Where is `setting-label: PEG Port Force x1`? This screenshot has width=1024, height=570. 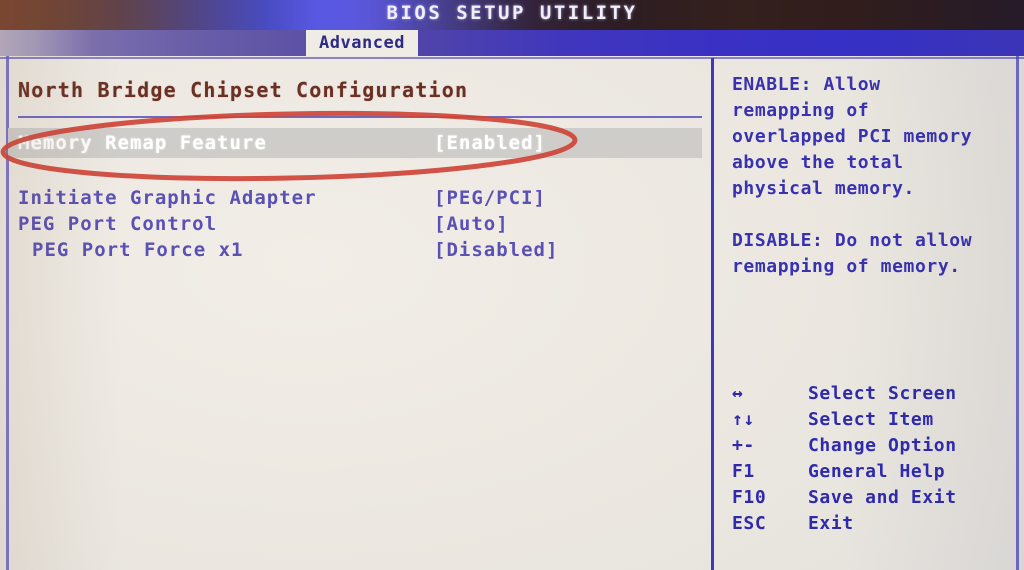
setting-label: PEG Port Force x1 is located at coordinates (138, 250).